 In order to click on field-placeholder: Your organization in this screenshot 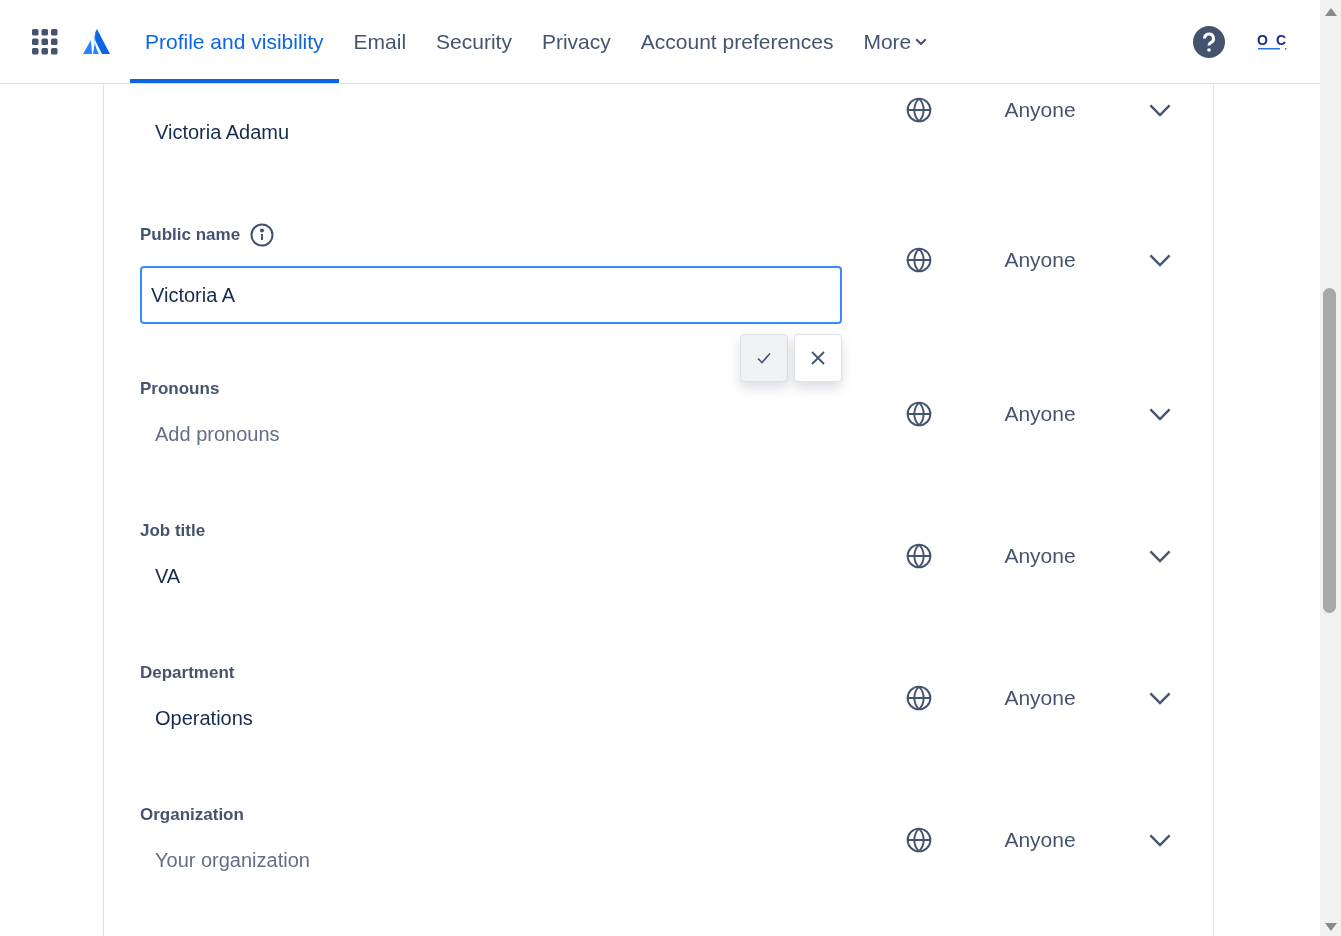, I will do `click(232, 860)`.